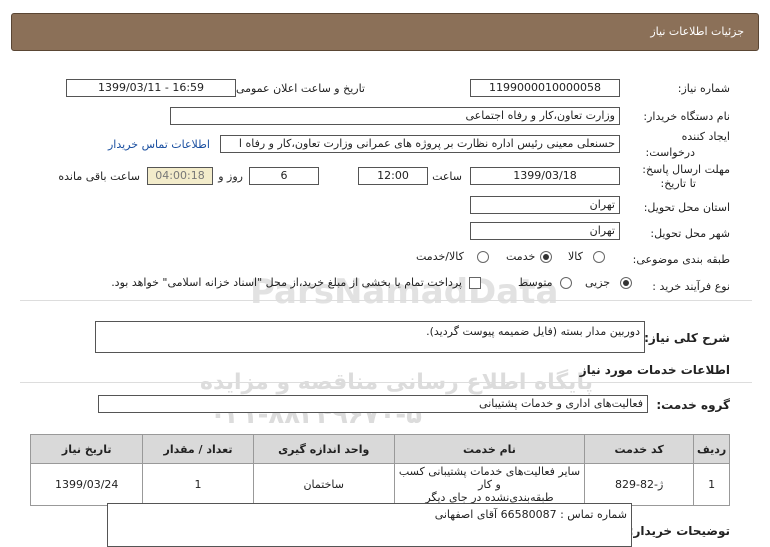  I want to click on city-label: شهر محل تحویل:, so click(690, 233).